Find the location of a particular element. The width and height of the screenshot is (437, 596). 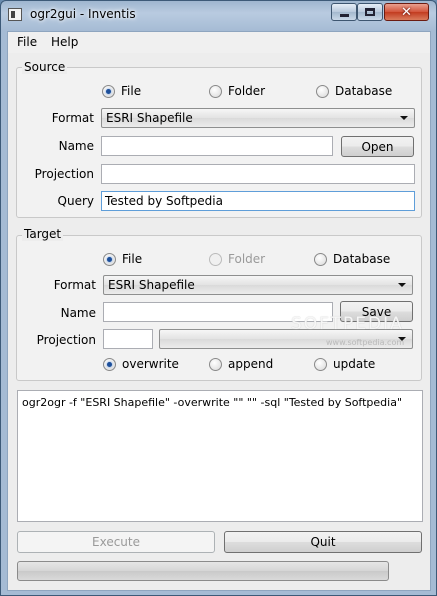

source-format-select: ESRI Shapefile is located at coordinates (258, 118).